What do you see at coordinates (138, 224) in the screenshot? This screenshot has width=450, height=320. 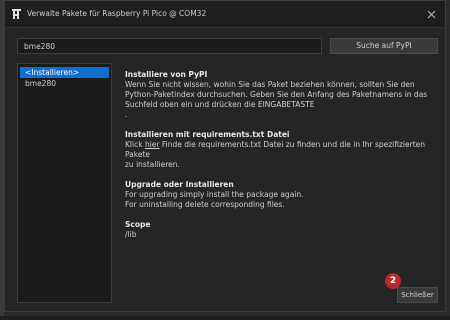 I see `section-heading: Scope` at bounding box center [138, 224].